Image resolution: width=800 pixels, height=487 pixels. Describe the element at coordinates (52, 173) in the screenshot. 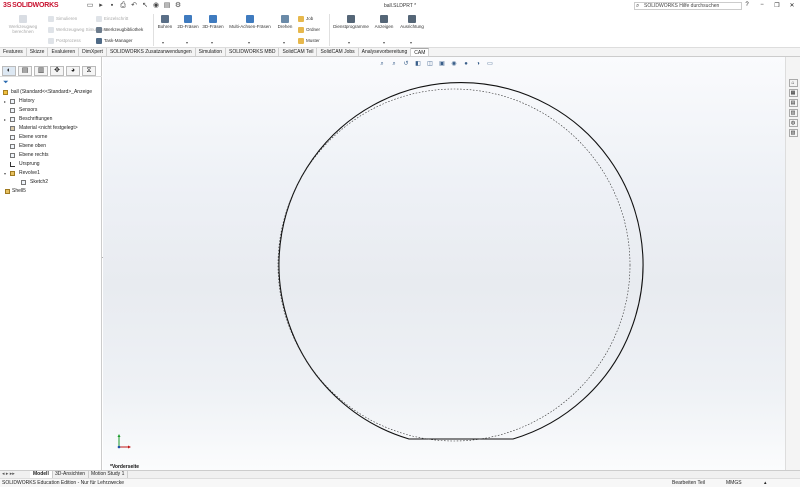

I see `tree-item-revolve1: ▾ Revolve1` at that location.